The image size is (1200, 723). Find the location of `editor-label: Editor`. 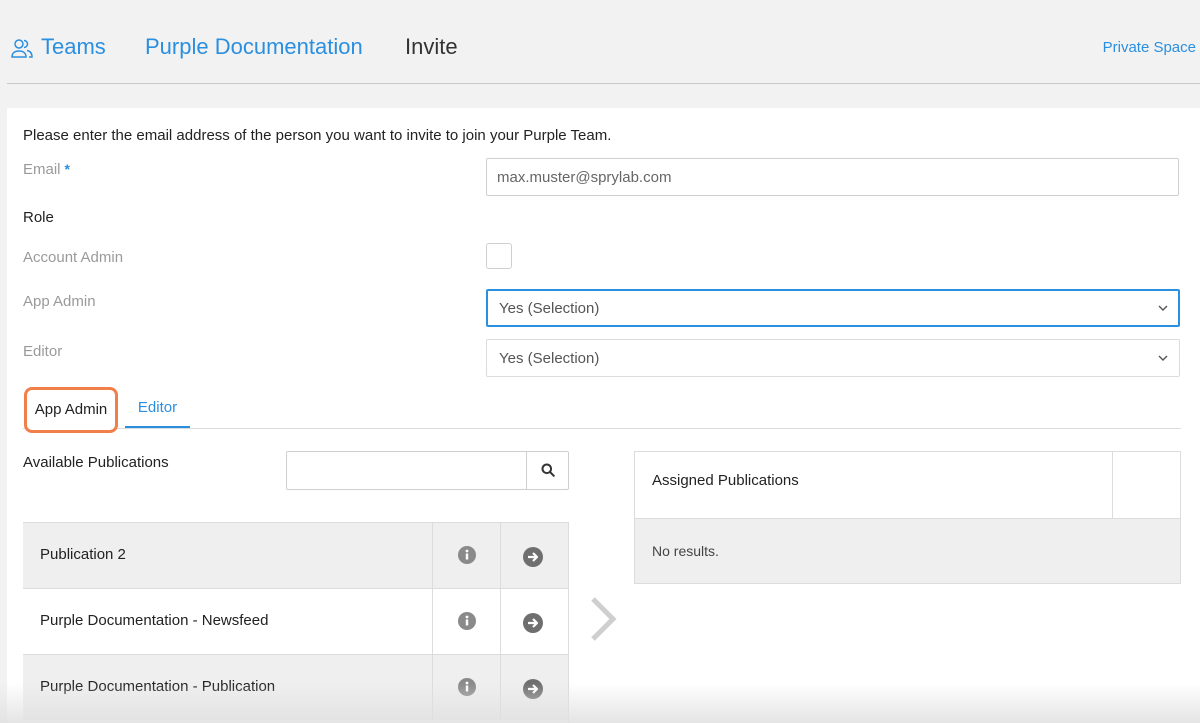

editor-label: Editor is located at coordinates (43, 351).